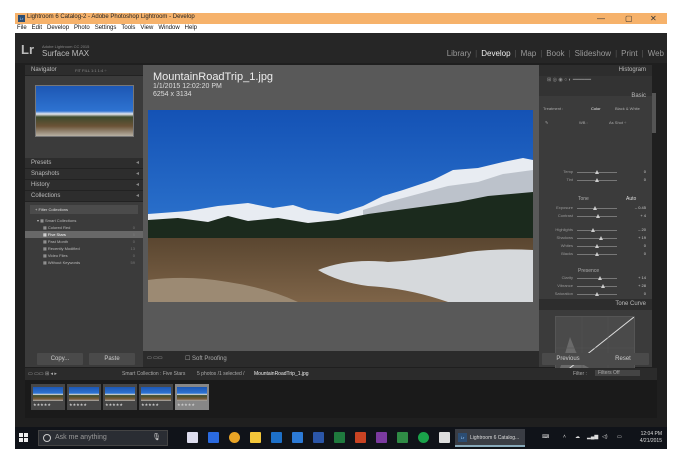 The width and height of the screenshot is (680, 463). What do you see at coordinates (82, 28) in the screenshot?
I see `menu-item-photo: Photo` at bounding box center [82, 28].